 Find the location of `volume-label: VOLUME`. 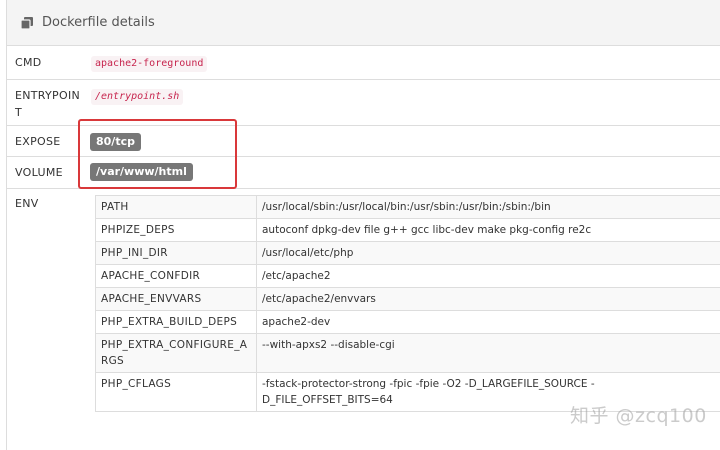

volume-label: VOLUME is located at coordinates (39, 172).